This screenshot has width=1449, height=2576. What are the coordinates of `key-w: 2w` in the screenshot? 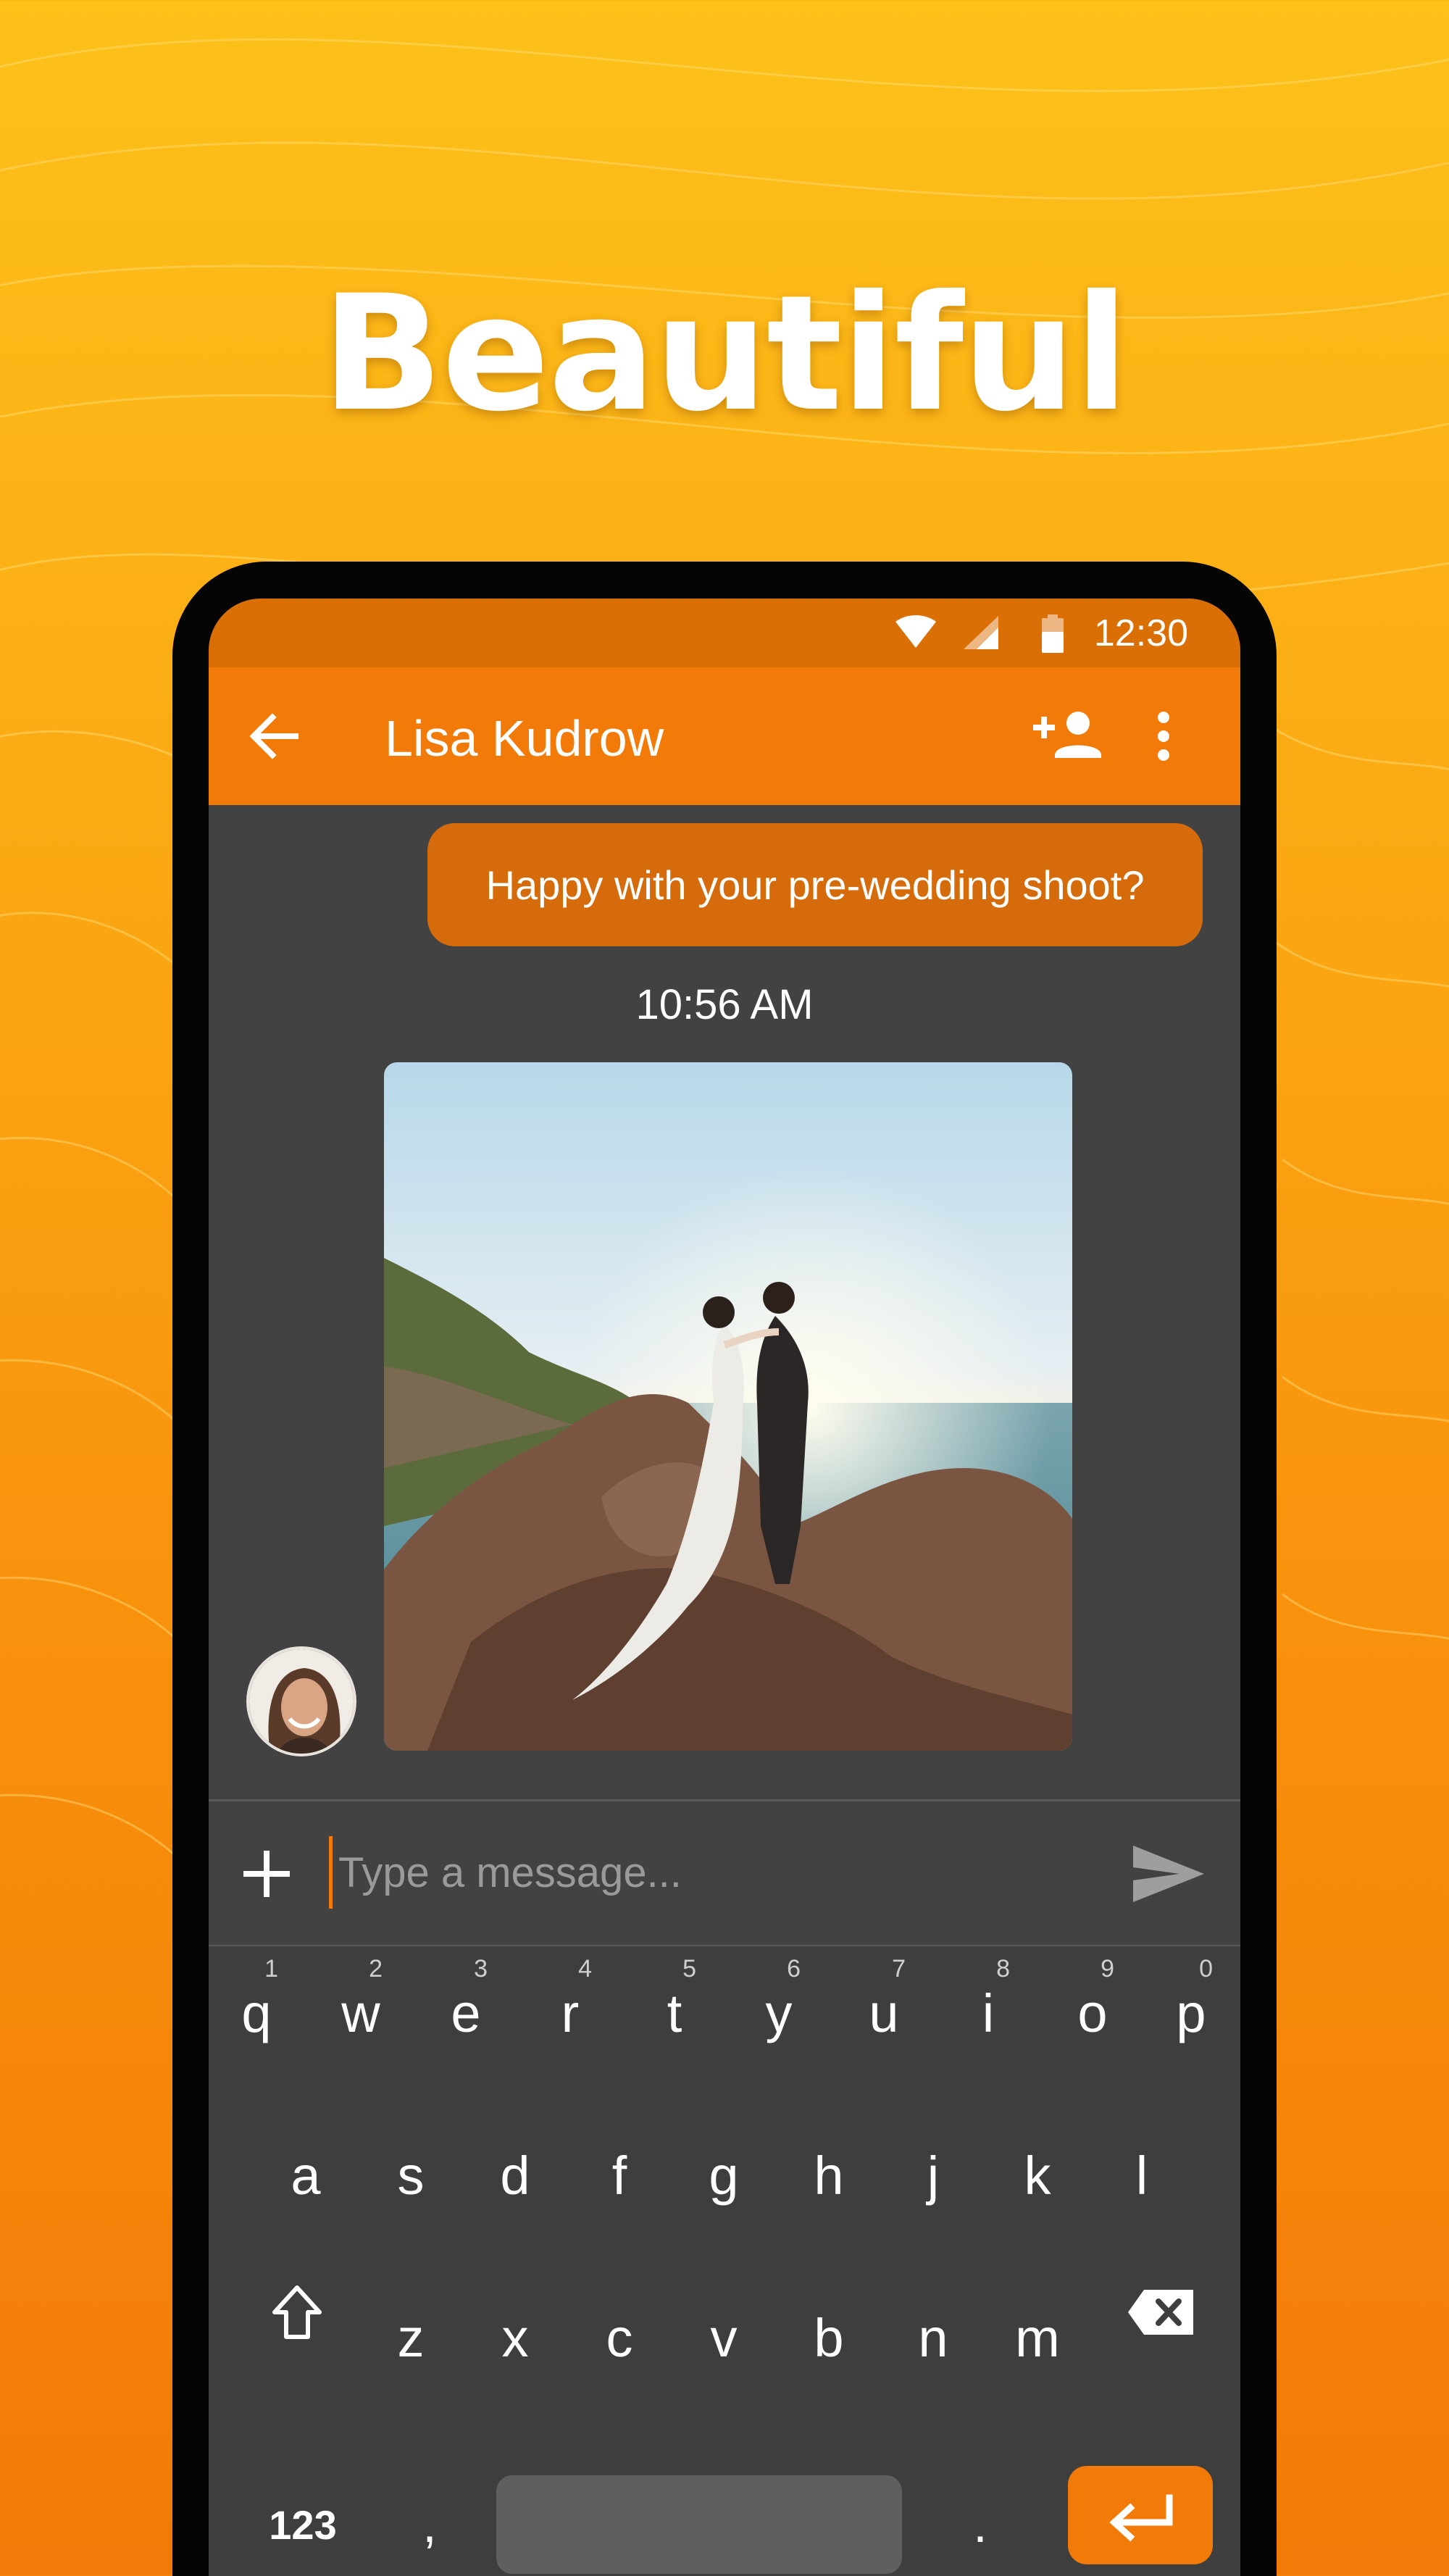 It's located at (361, 2011).